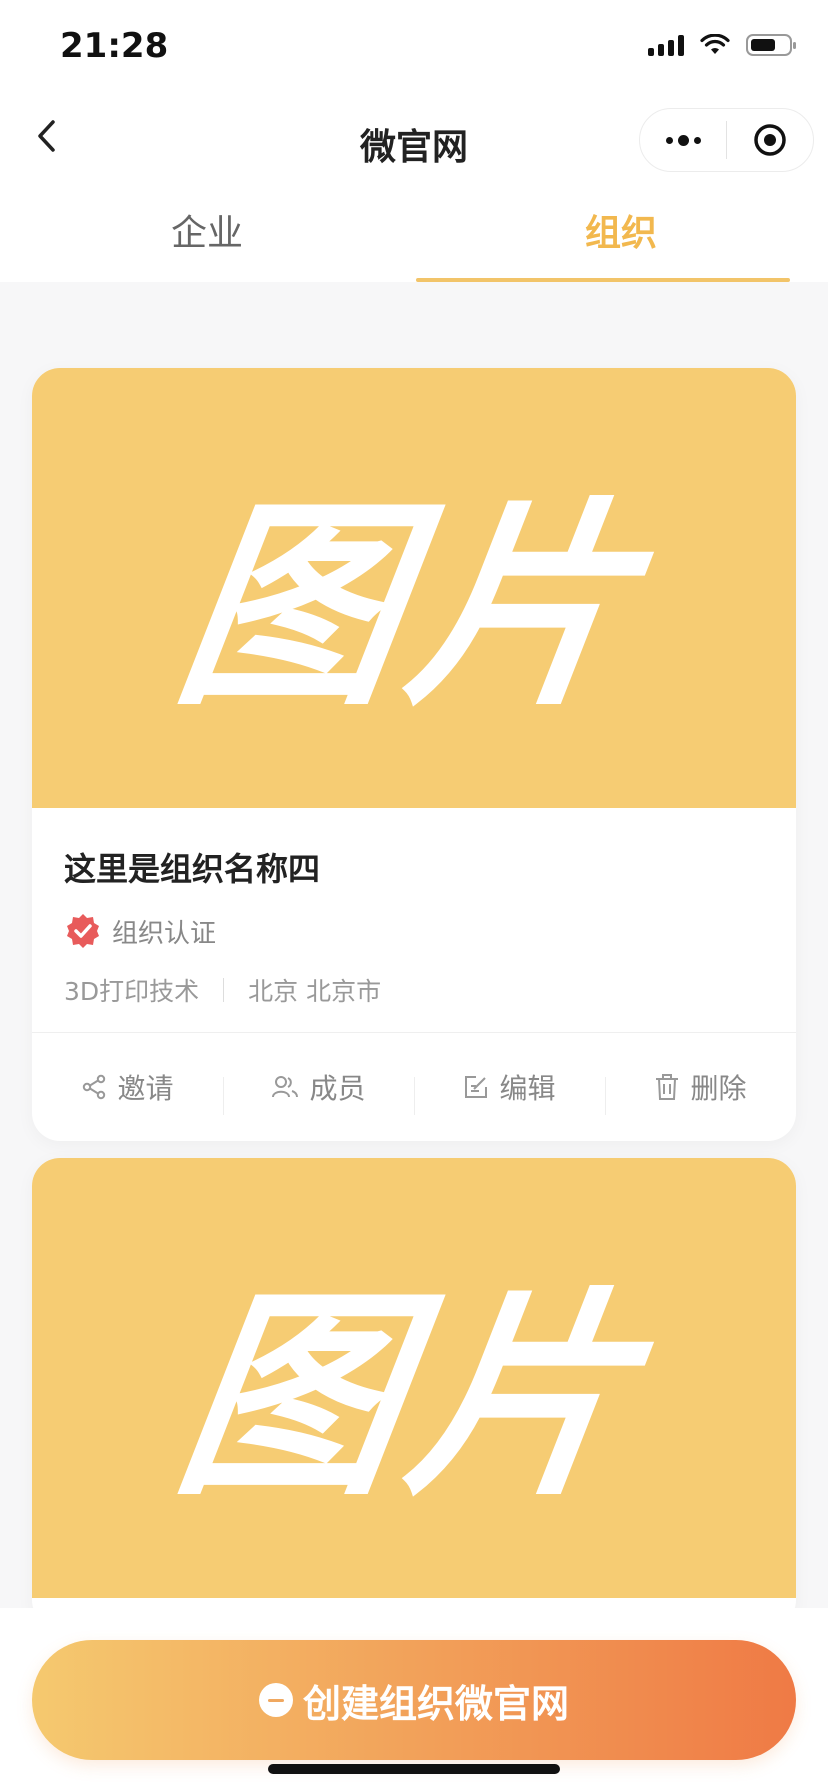  What do you see at coordinates (771, 45) in the screenshot?
I see `battery-icon` at bounding box center [771, 45].